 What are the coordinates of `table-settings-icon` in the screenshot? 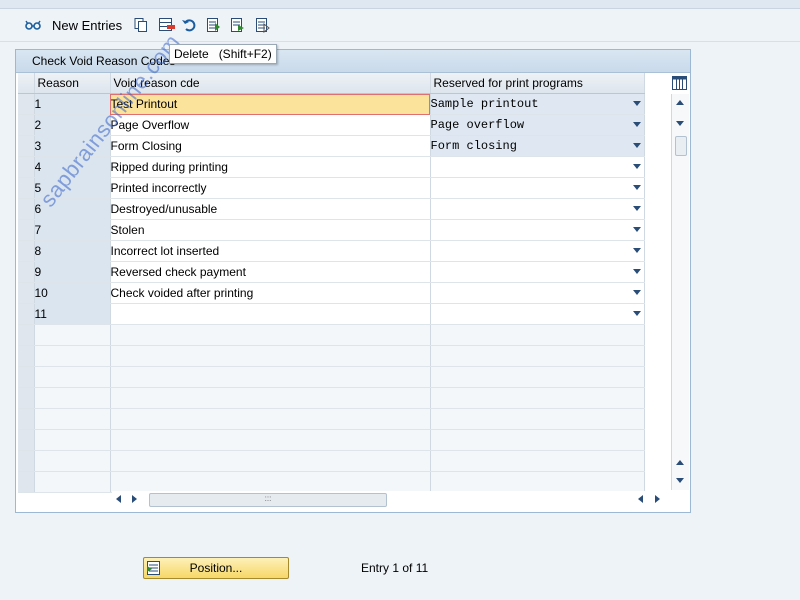 It's located at (679, 85).